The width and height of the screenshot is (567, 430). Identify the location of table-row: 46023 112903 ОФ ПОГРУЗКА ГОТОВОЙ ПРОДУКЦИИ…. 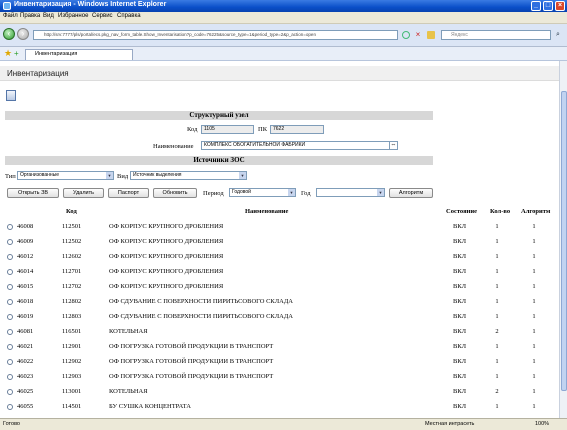
(281, 377).